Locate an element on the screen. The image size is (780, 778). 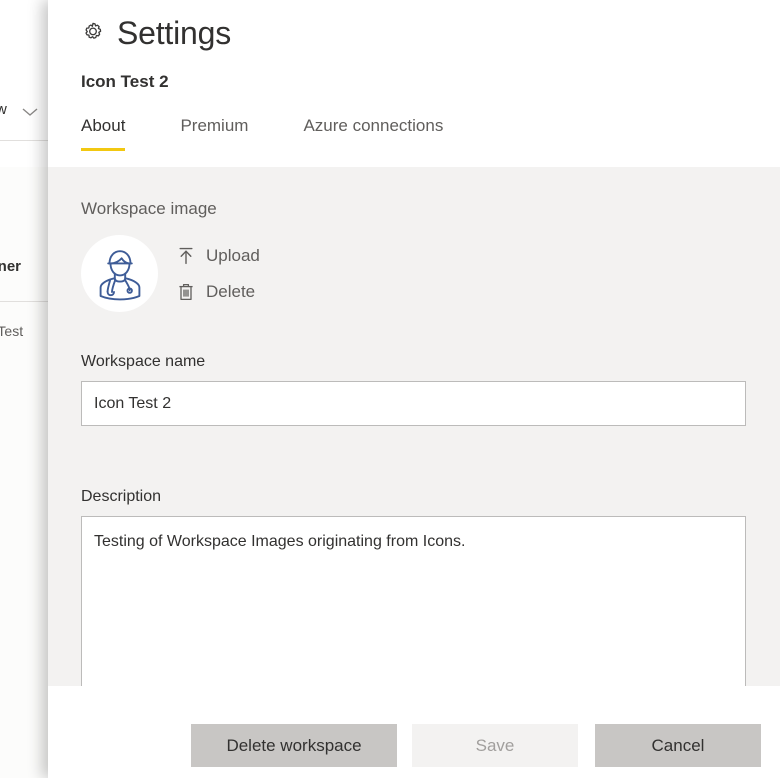
panel-title-row: Settings is located at coordinates (155, 33).